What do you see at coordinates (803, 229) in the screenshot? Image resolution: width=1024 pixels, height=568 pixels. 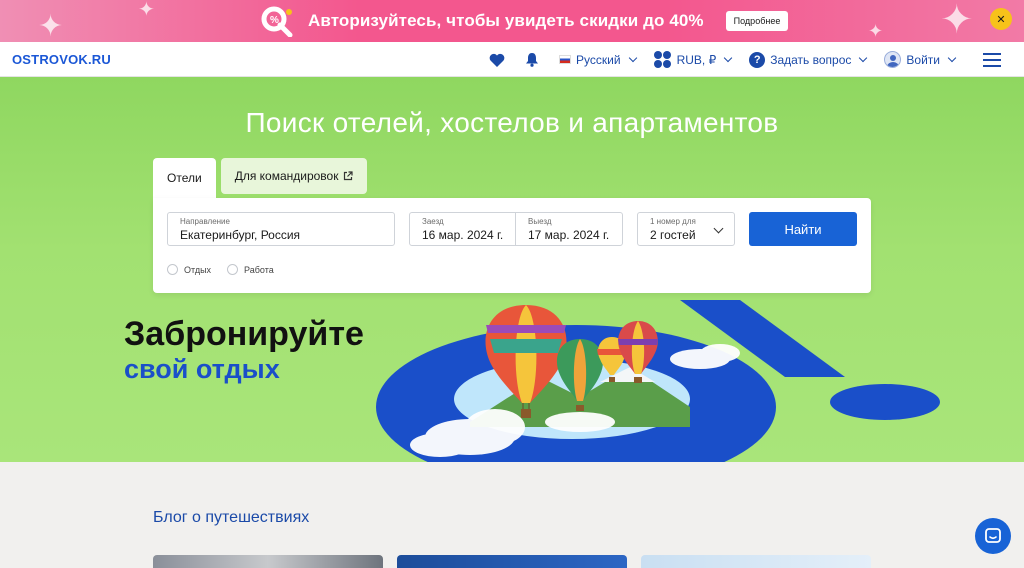 I see `search-button: Найти` at bounding box center [803, 229].